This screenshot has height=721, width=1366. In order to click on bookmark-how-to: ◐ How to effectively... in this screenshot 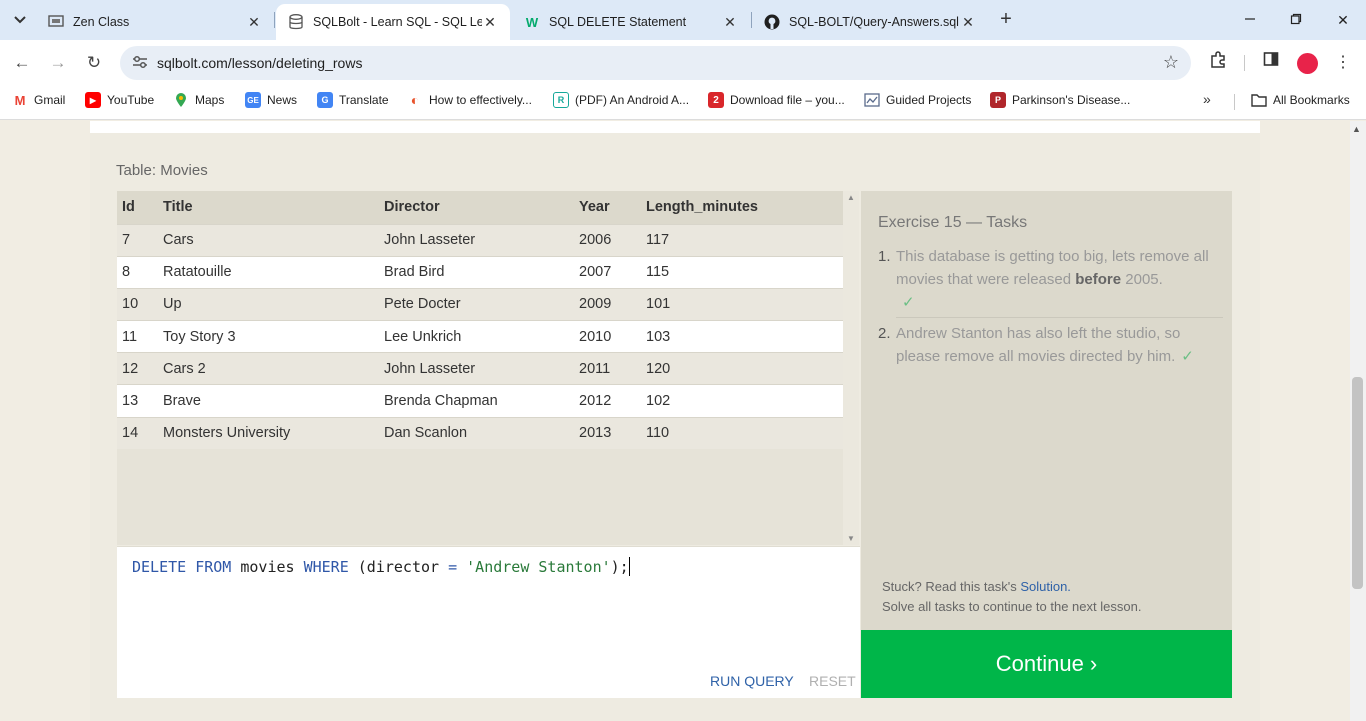, I will do `click(469, 100)`.